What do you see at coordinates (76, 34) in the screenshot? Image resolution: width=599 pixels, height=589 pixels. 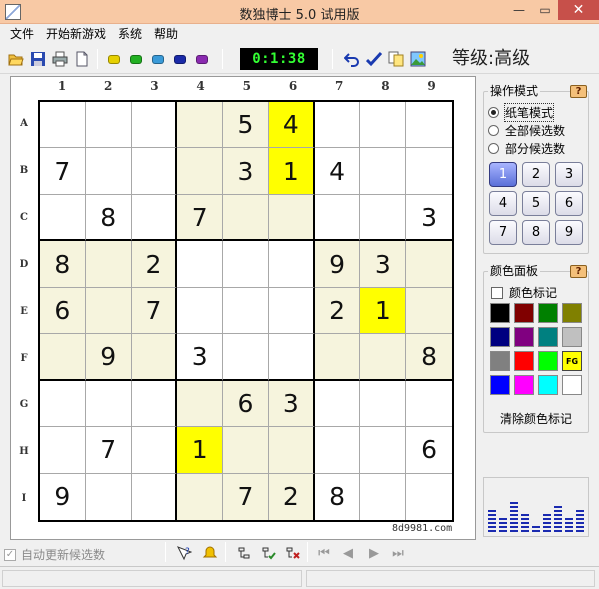 I see `menu-new-game: 开始新游戏` at bounding box center [76, 34].